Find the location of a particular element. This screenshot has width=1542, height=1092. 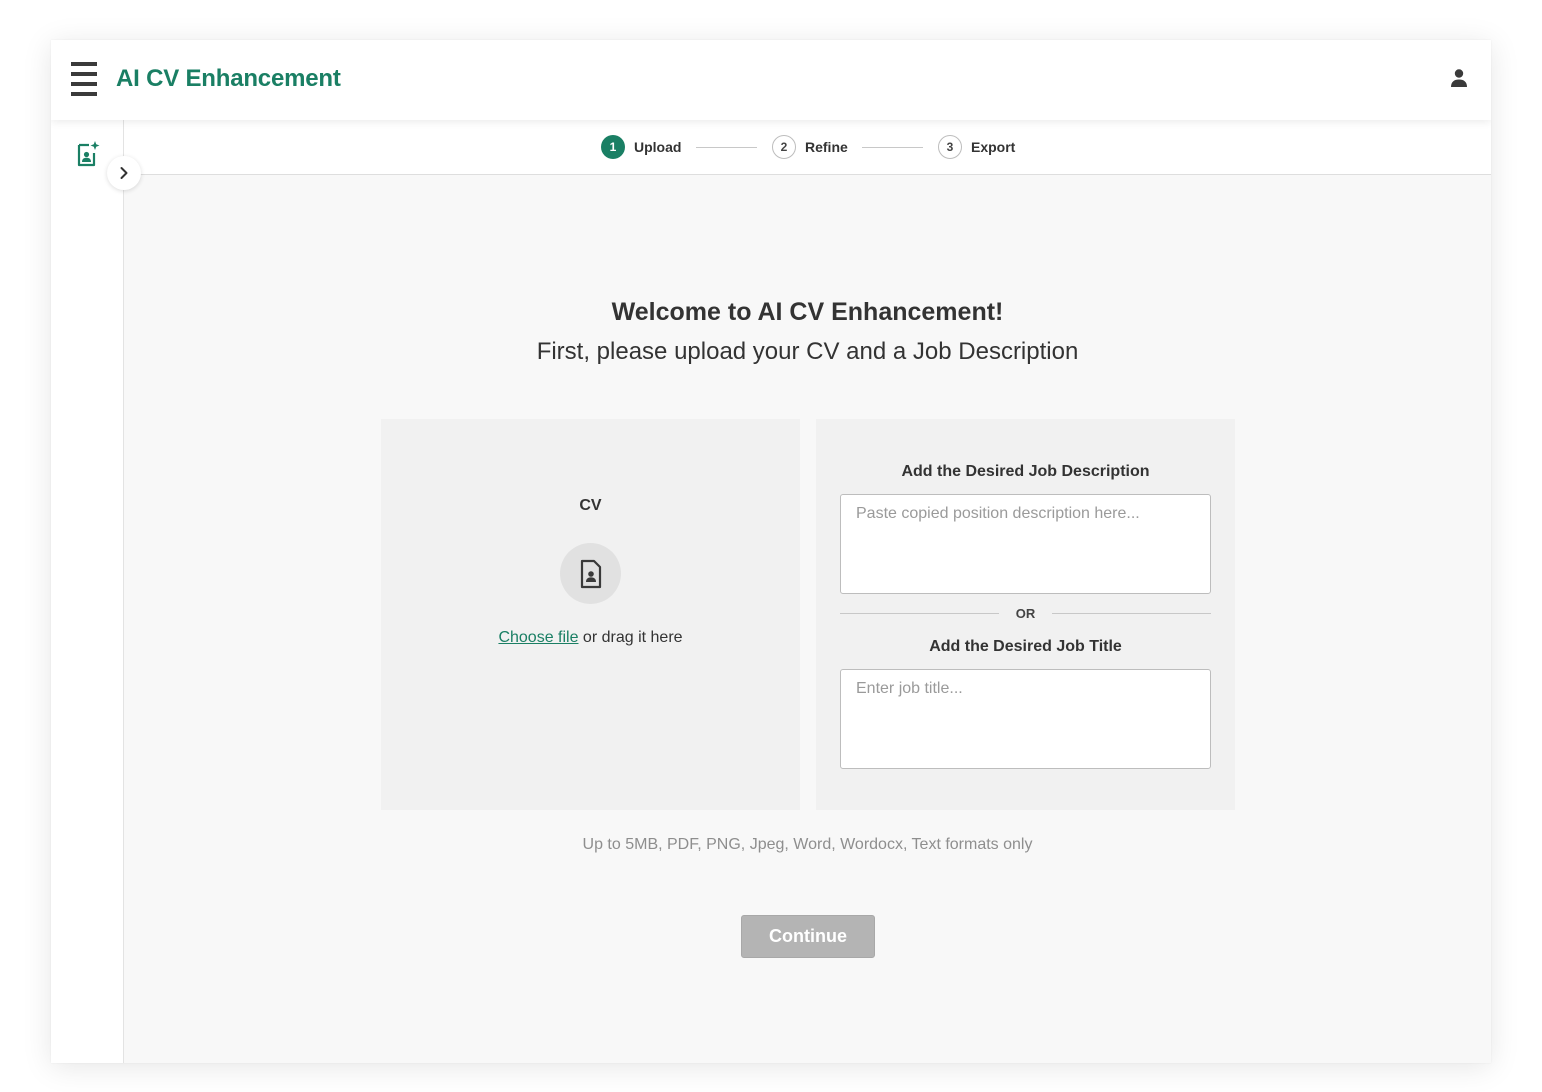

step-export: 3 Export is located at coordinates (976, 147).